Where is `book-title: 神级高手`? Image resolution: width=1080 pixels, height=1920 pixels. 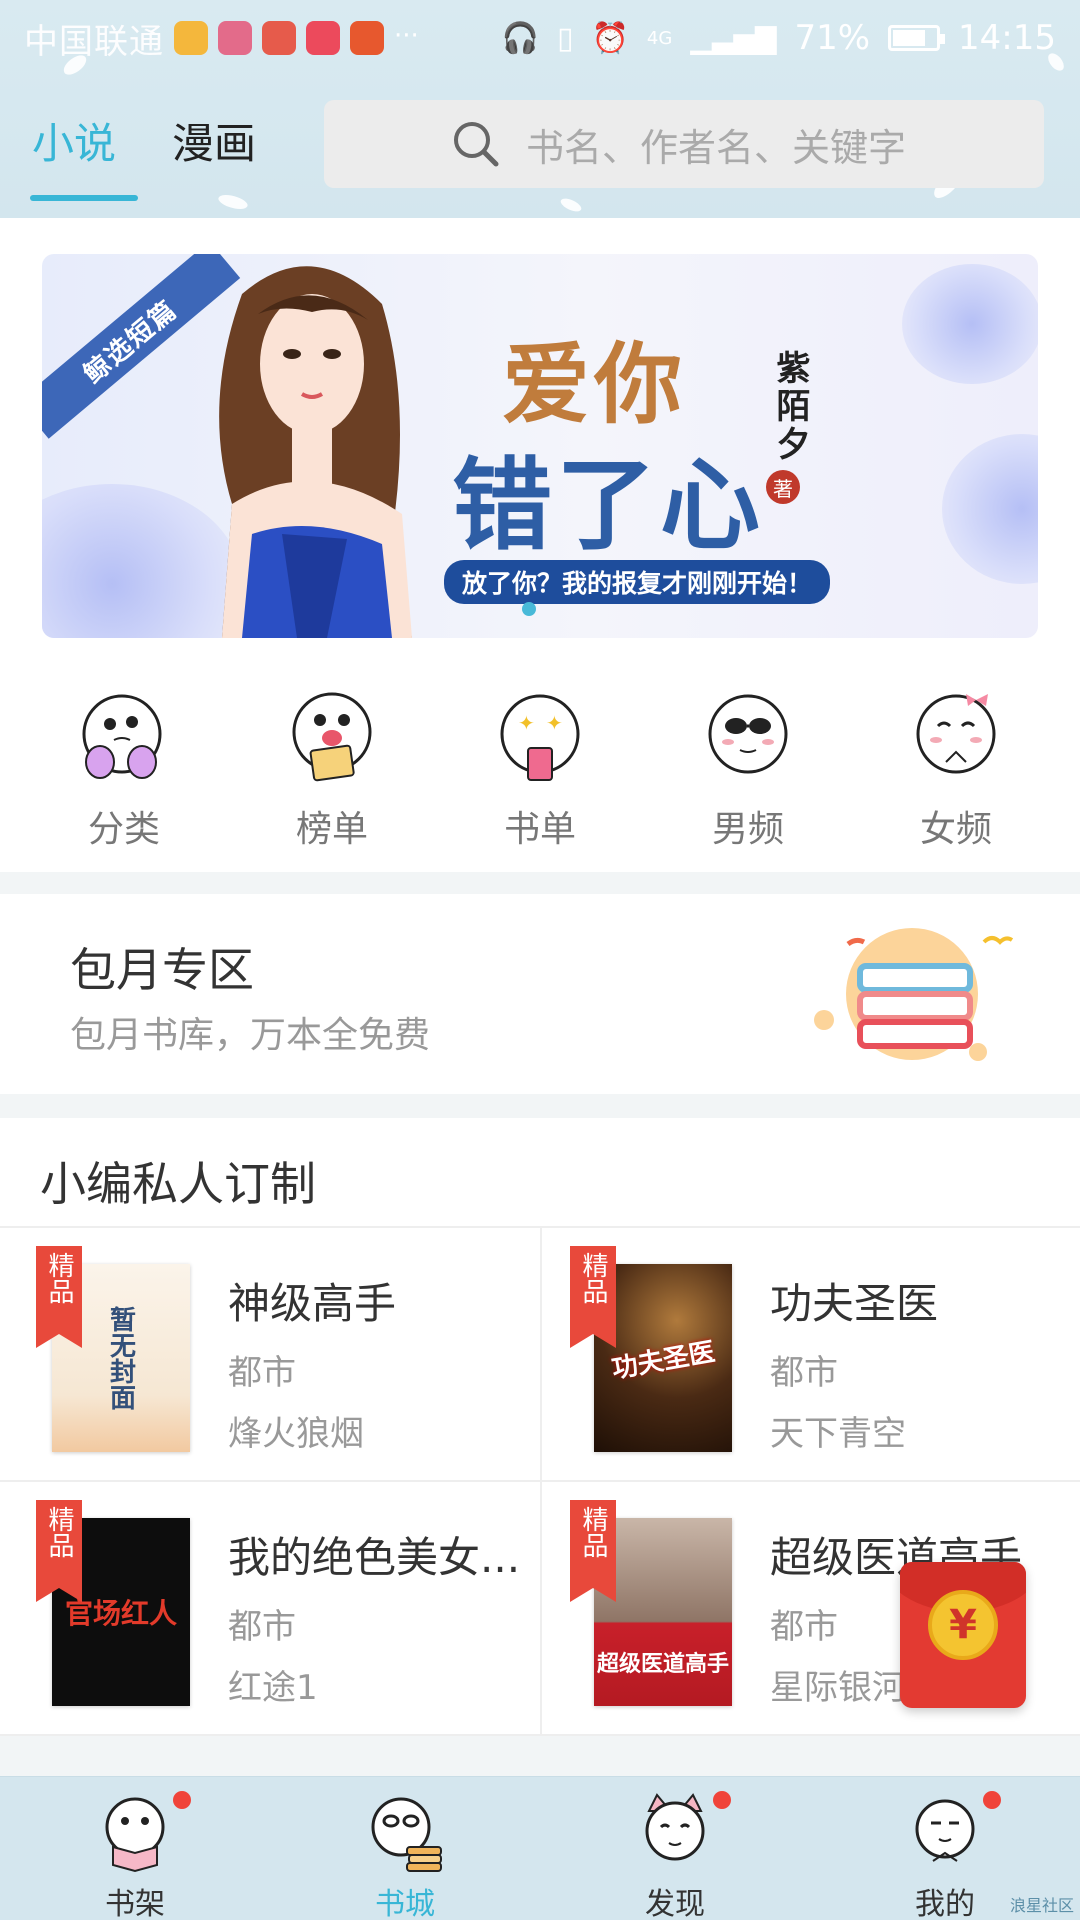
book-title: 神级高手 is located at coordinates (312, 1303).